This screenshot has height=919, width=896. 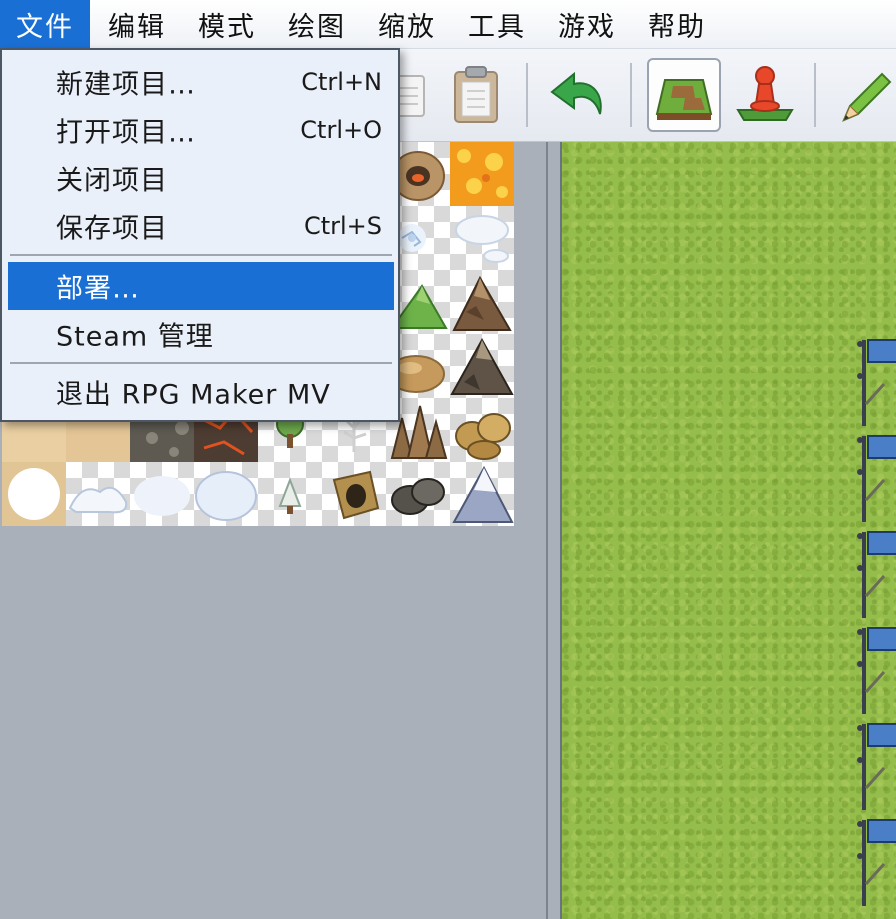 What do you see at coordinates (867, 97) in the screenshot?
I see `pencil-icon` at bounding box center [867, 97].